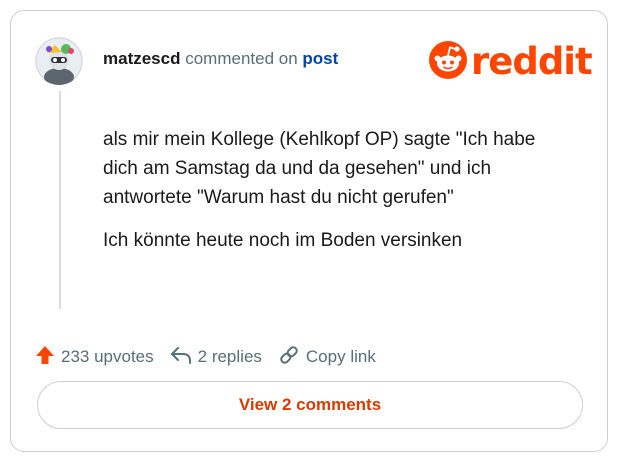  What do you see at coordinates (283, 240) in the screenshot?
I see `comment-paragraph: Ich könnte heute noch im Boden versinken` at bounding box center [283, 240].